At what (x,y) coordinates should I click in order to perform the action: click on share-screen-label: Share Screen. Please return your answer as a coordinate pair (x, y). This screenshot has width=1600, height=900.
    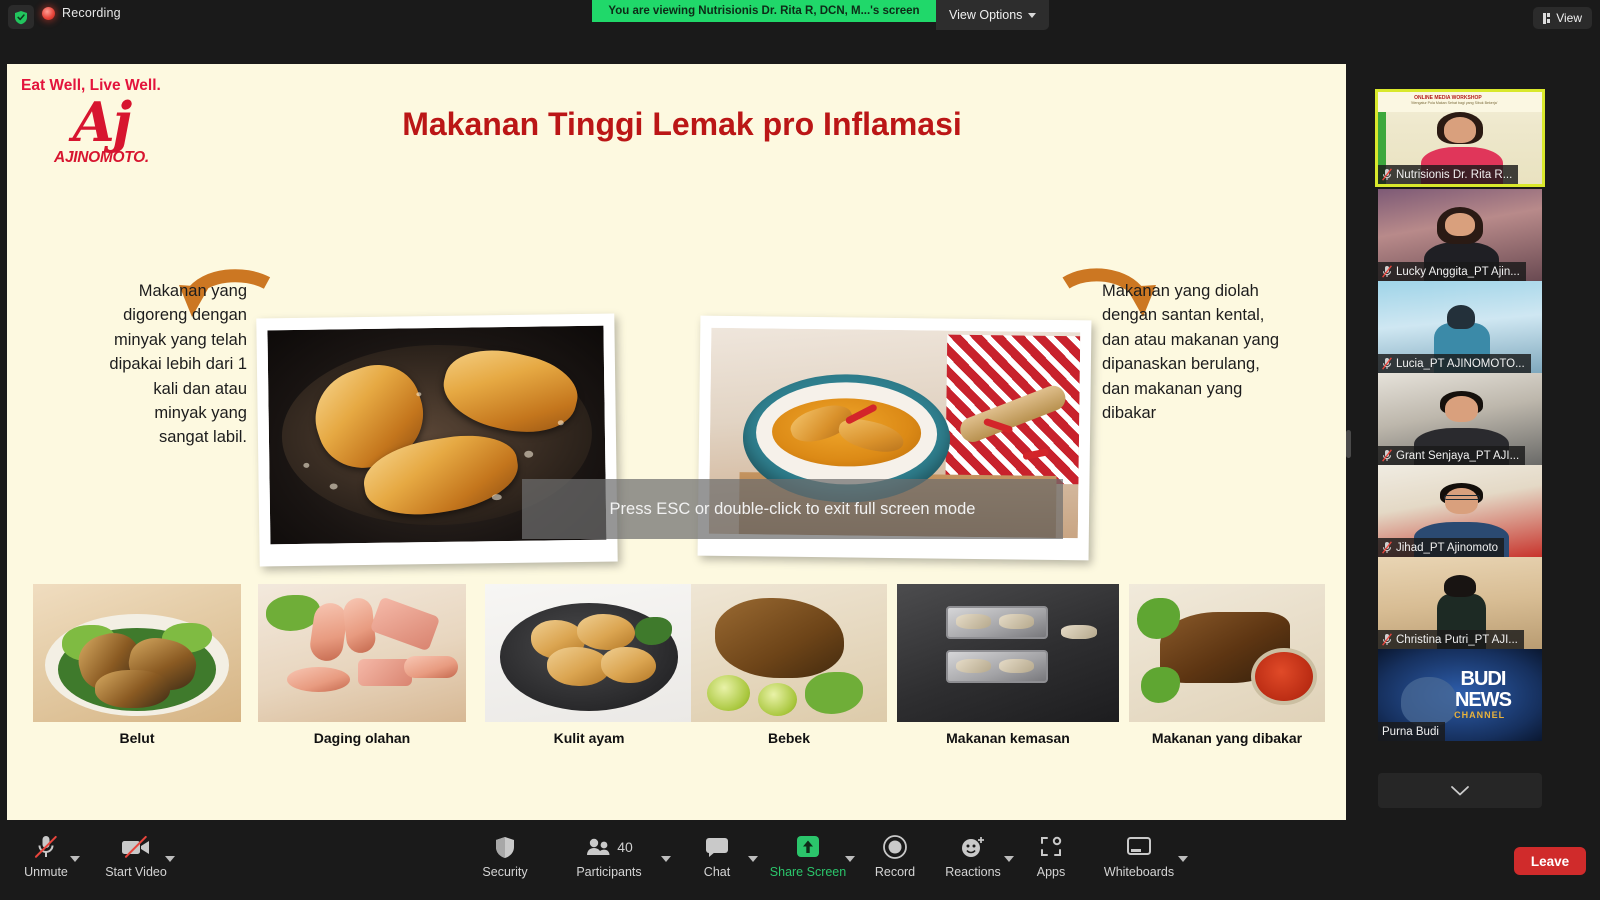
    Looking at the image, I should click on (808, 872).